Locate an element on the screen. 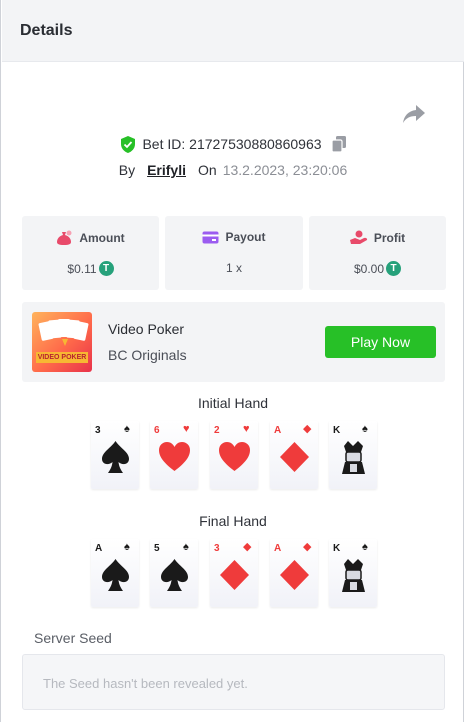 This screenshot has width=464, height=722. initial-hand-title: Initial Hand is located at coordinates (233, 403).